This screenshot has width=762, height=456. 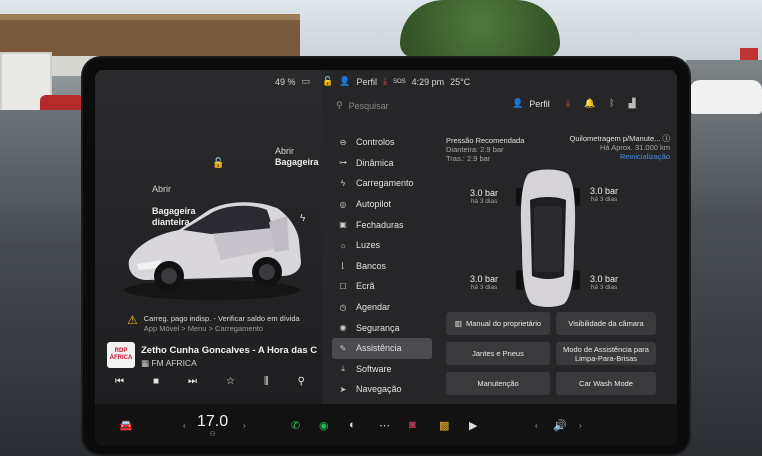 I want to click on menu-item-ecra: ☐ Ecrã, so click(x=382, y=286).